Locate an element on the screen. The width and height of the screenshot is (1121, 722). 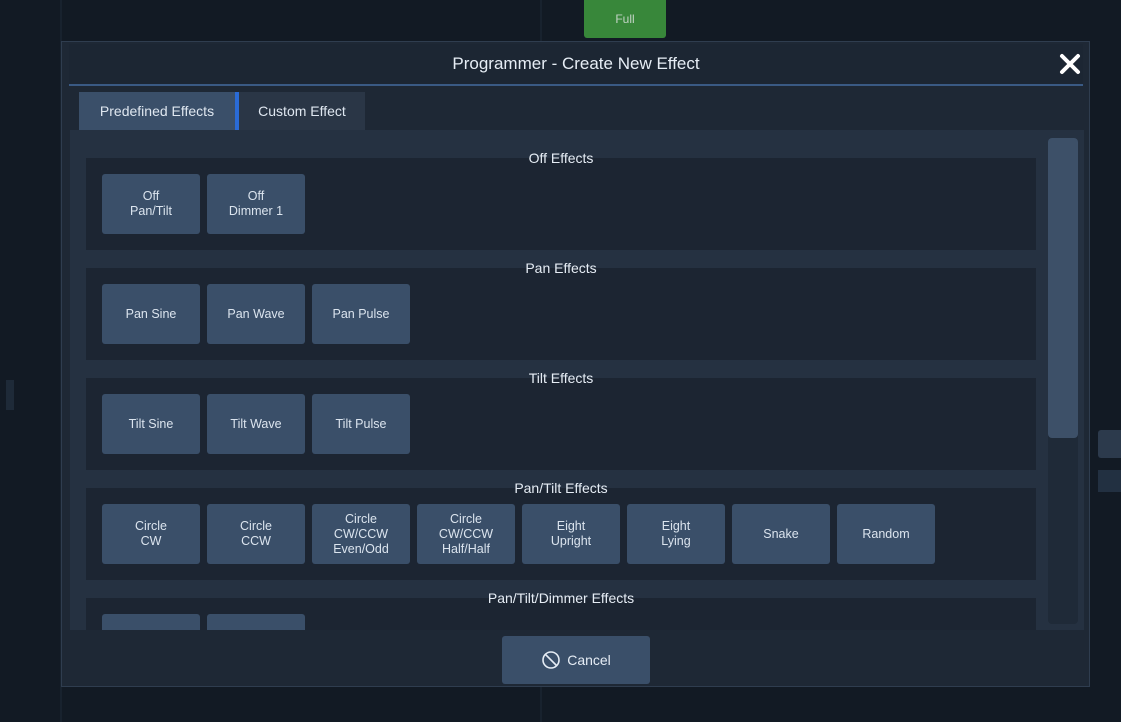
effect-button: Circle CW/CCW Even/Odd is located at coordinates (361, 534).